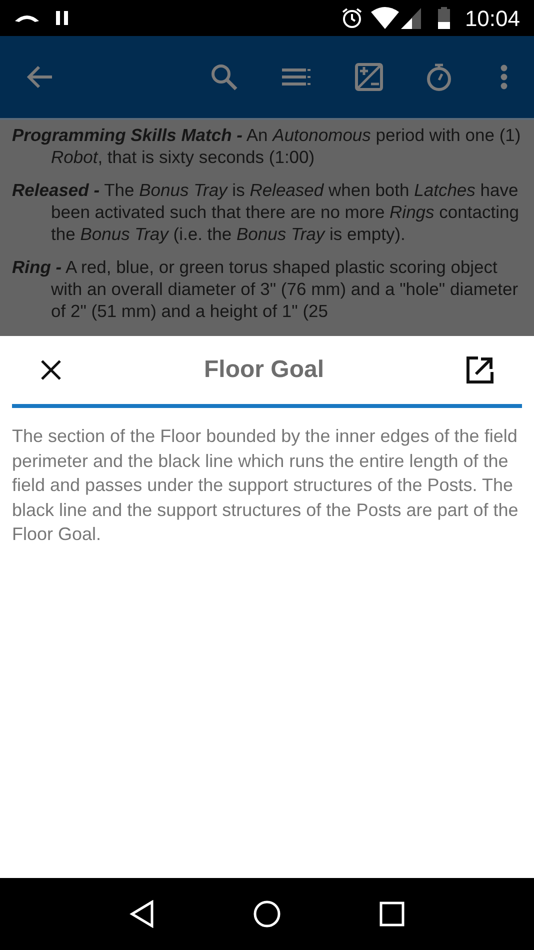 The width and height of the screenshot is (534, 950). Describe the element at coordinates (40, 77) in the screenshot. I see `back-button` at that location.